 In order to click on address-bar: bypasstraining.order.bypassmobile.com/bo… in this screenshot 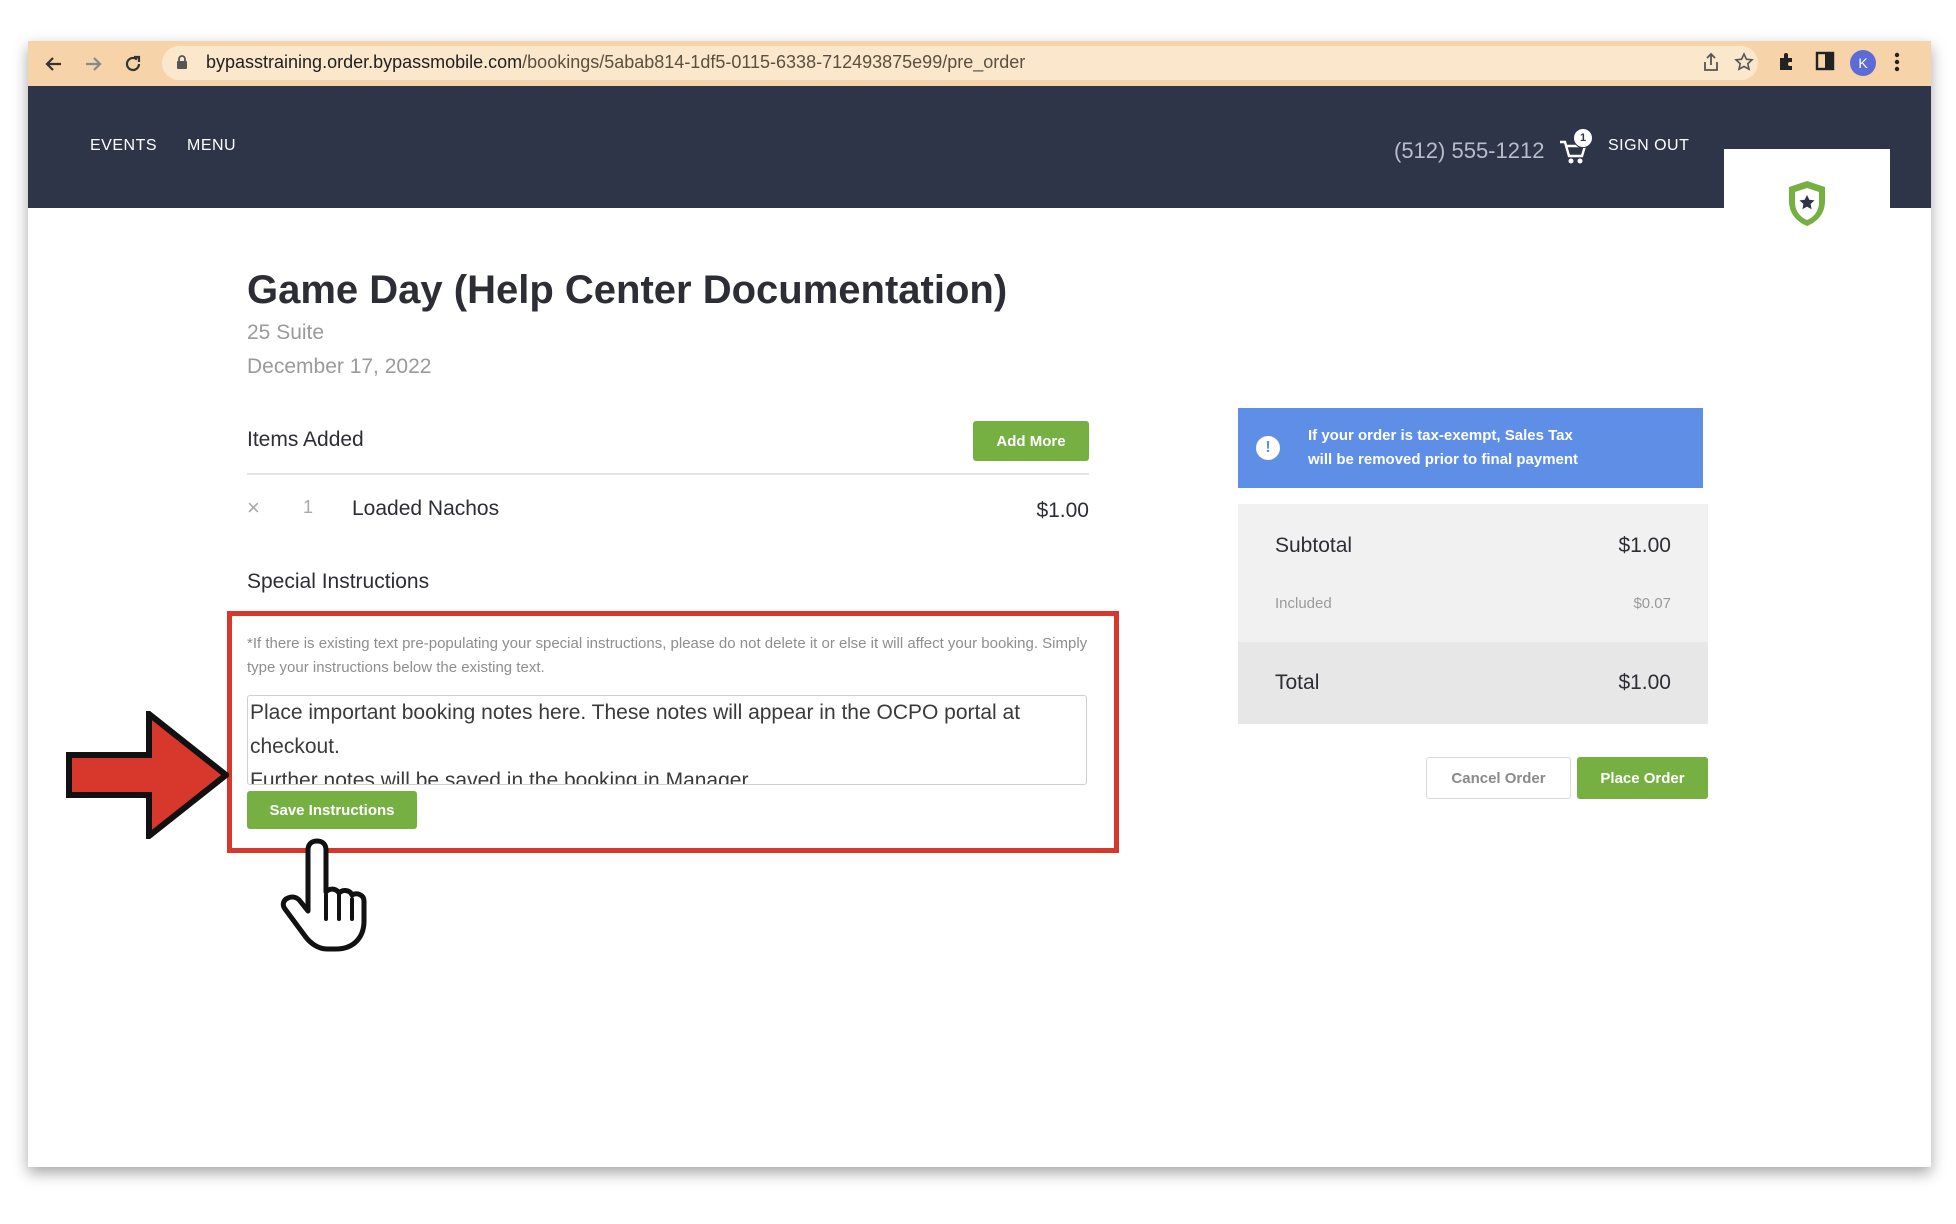, I will do `click(960, 63)`.